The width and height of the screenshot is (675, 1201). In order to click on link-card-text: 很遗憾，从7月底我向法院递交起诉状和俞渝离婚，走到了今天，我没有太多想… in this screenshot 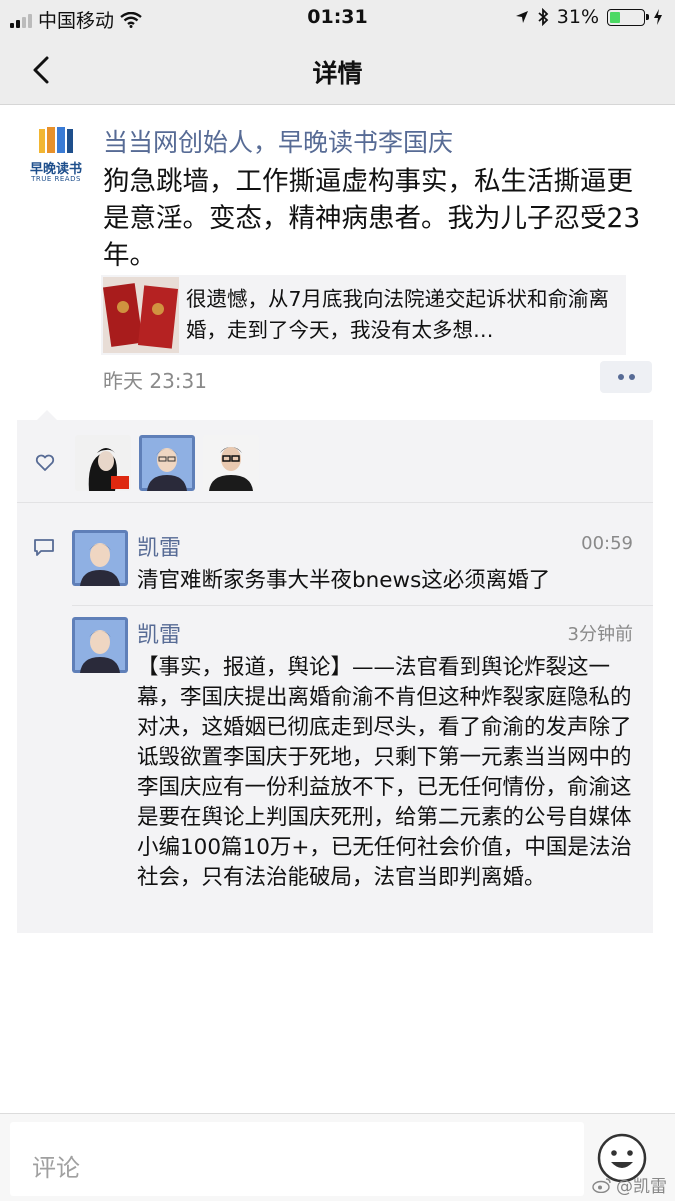, I will do `click(398, 314)`.